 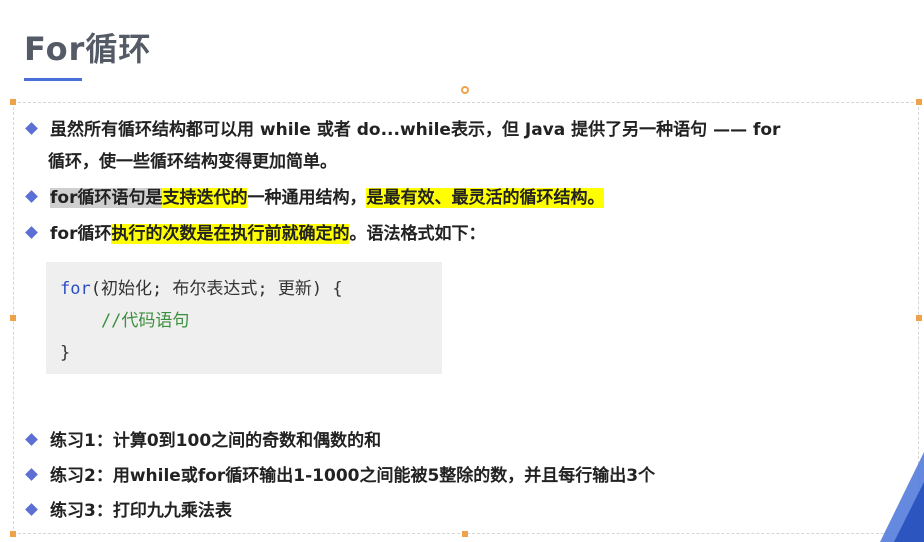 What do you see at coordinates (81, 234) in the screenshot?
I see `bullet-3-text-start: for循环` at bounding box center [81, 234].